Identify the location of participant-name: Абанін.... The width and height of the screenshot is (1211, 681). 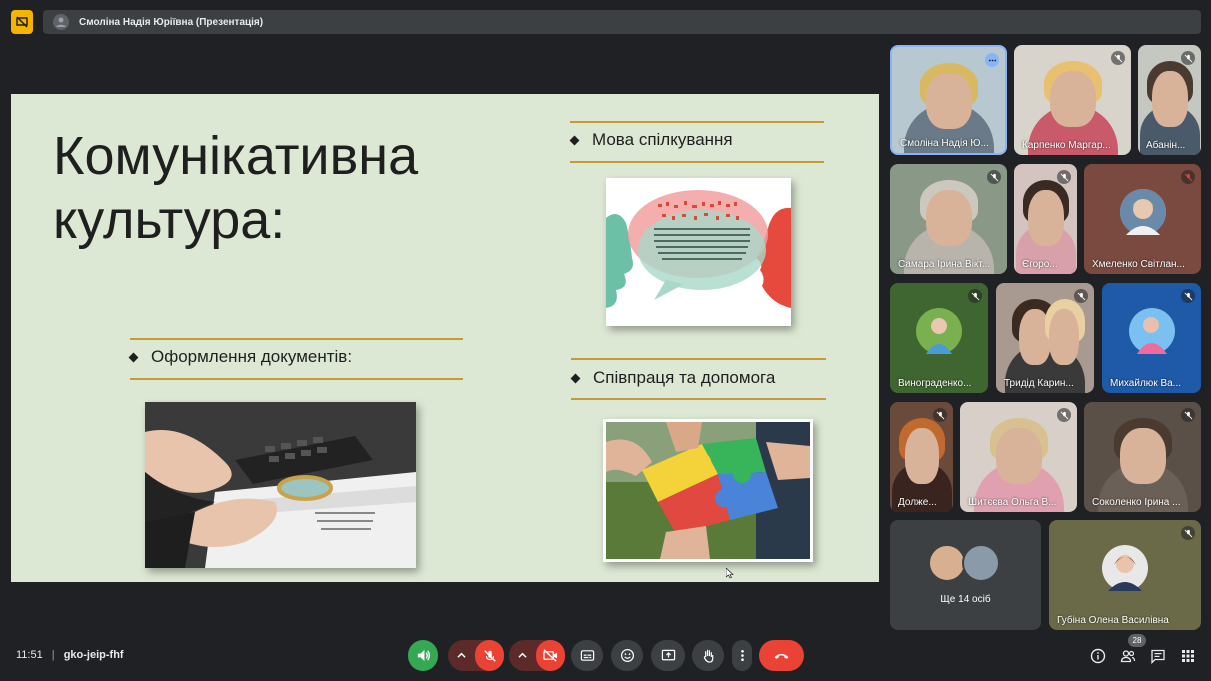
(1166, 145).